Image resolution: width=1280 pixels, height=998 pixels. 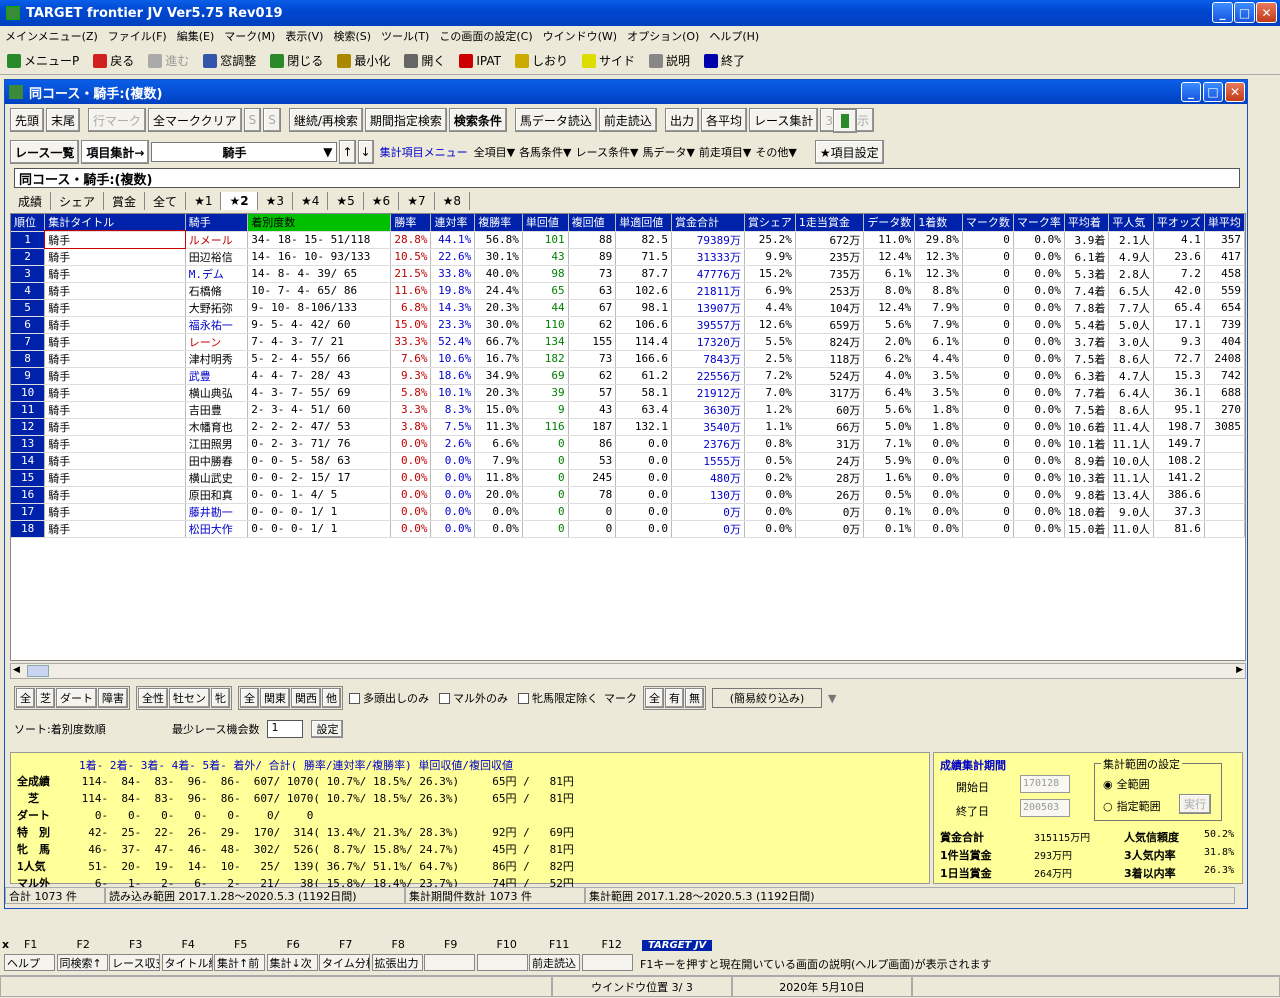 What do you see at coordinates (541, 61) in the screenshot?
I see `toolbar-bookmark-button: しおり` at bounding box center [541, 61].